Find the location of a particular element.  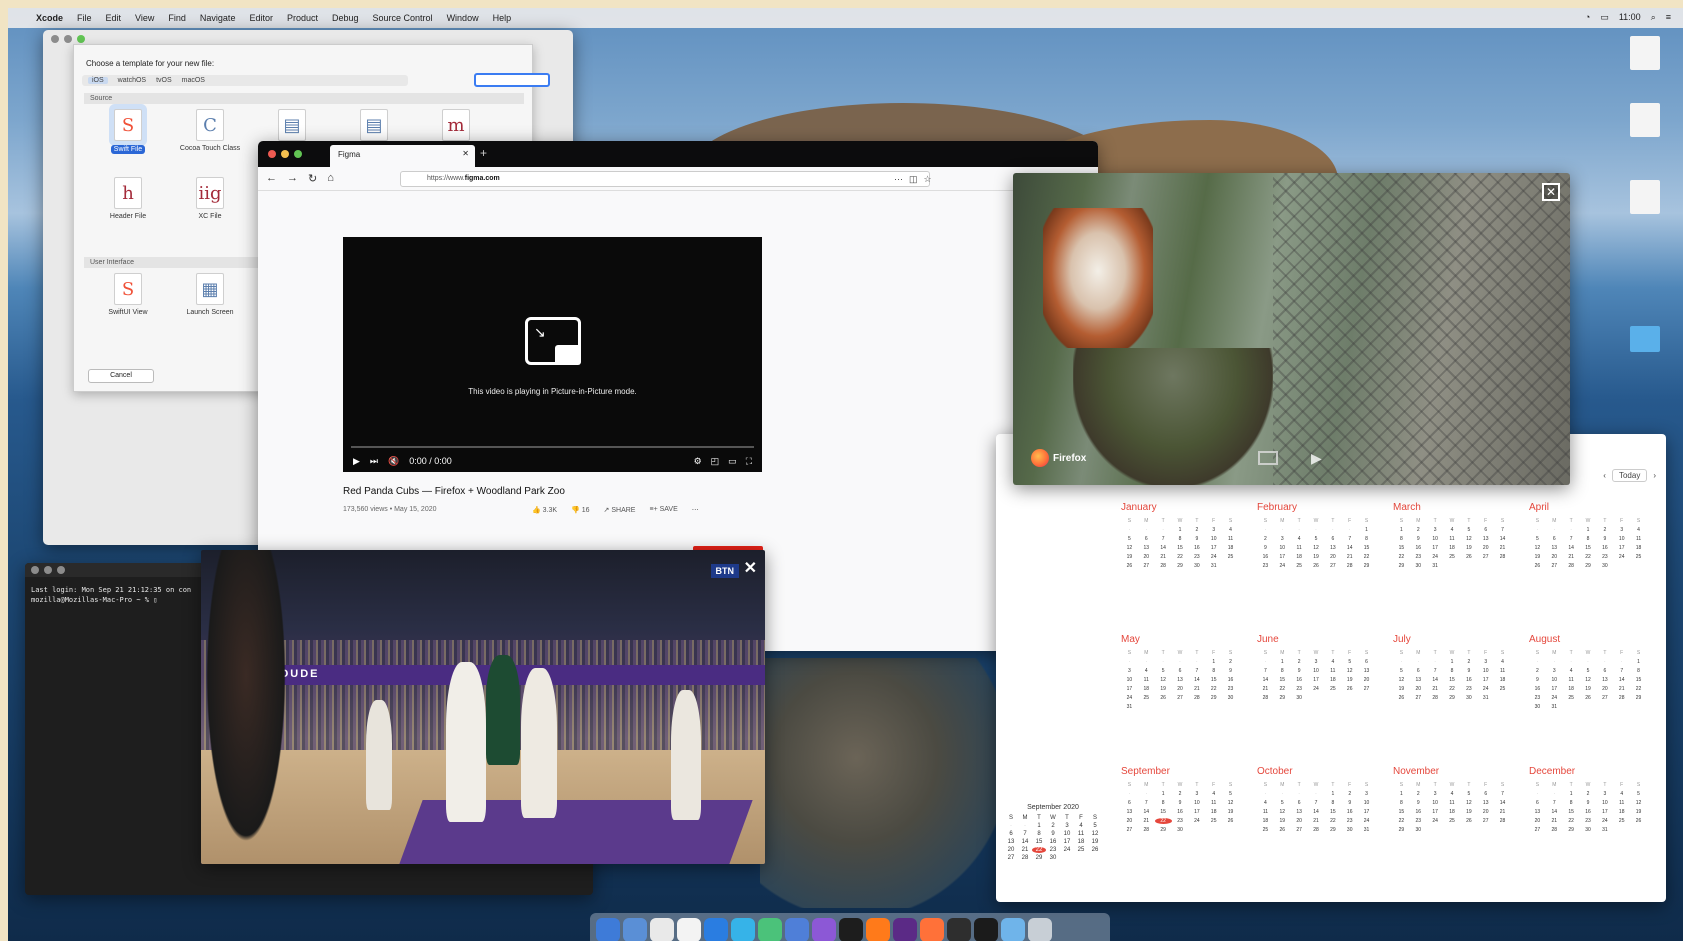

search-icon: ⌕ is located at coordinates (1653, 17).